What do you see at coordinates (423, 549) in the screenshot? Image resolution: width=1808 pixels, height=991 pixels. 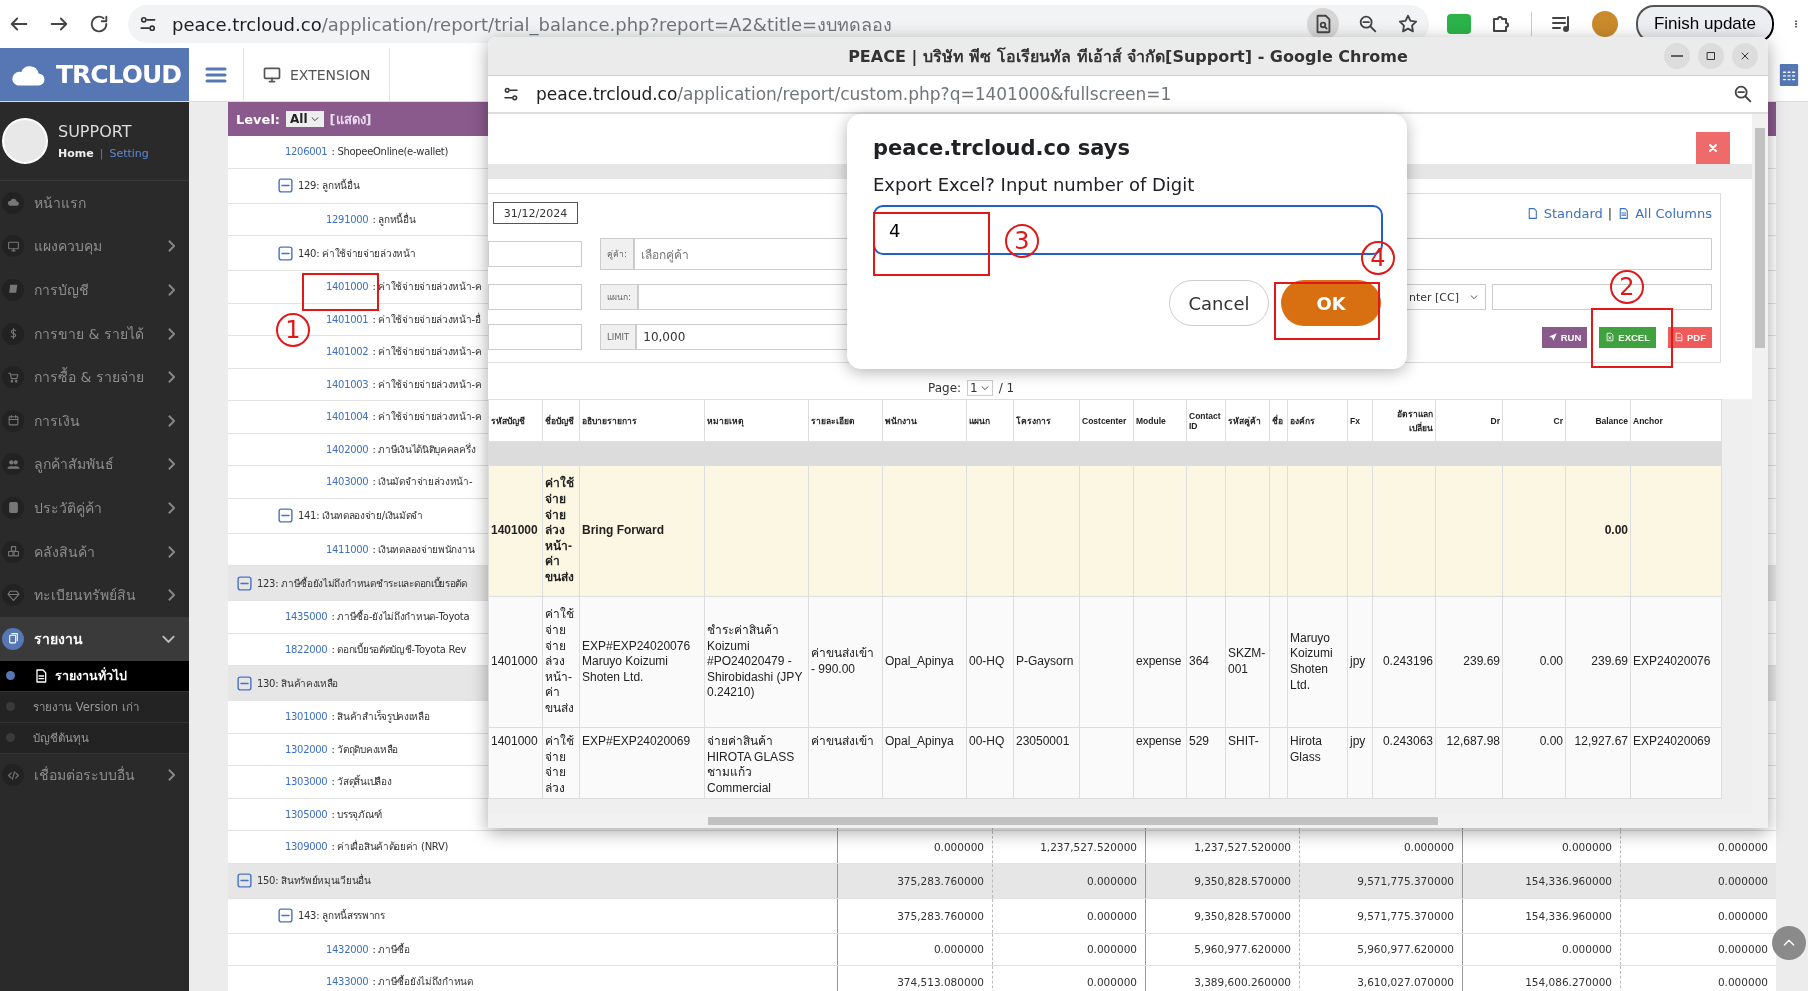 I see `account-name: : เงินทดลองจ่ายพนักงาน` at bounding box center [423, 549].